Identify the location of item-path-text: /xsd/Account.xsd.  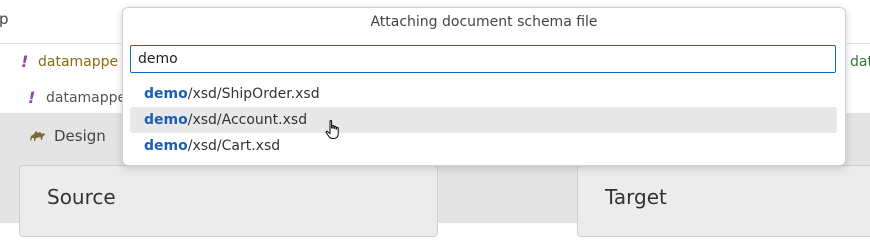
(247, 120).